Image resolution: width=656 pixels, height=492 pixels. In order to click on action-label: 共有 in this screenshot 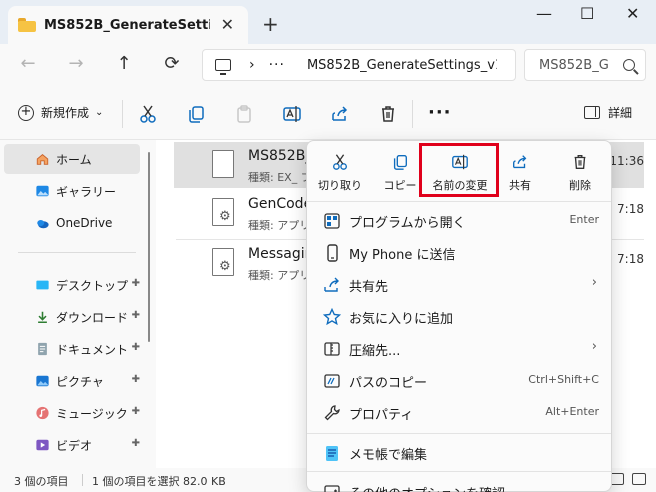, I will do `click(520, 185)`.